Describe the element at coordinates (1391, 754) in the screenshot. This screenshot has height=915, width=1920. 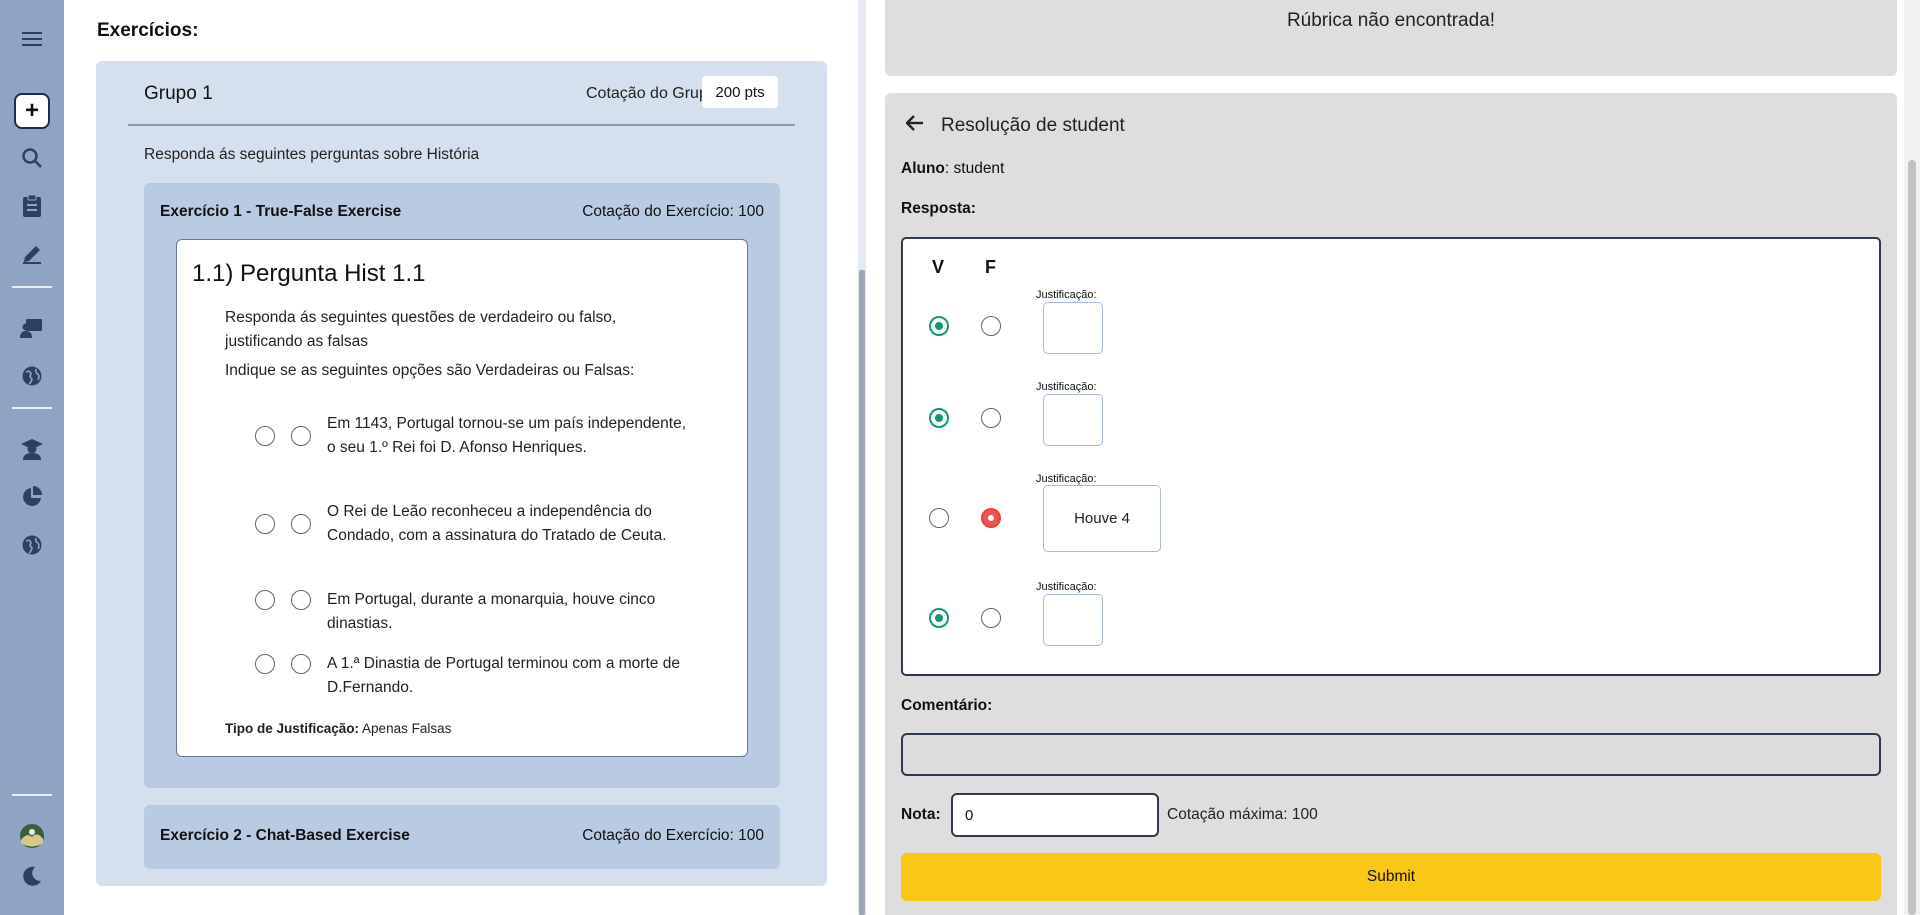
I see `comment-field` at that location.